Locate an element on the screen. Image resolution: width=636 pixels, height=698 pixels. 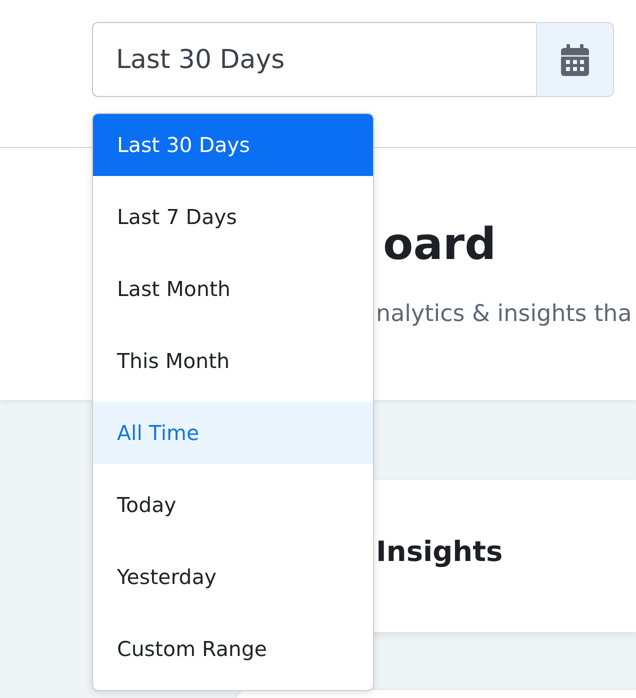
calendar-icon is located at coordinates (575, 60).